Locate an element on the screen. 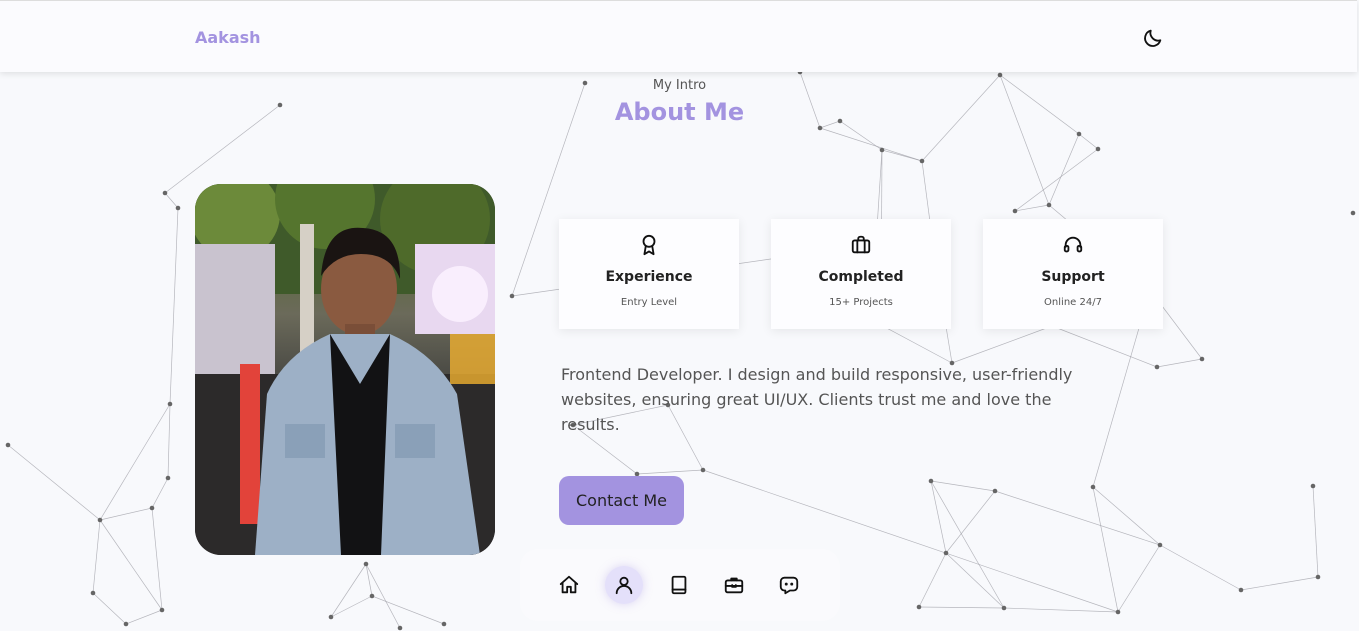 This screenshot has height=631, width=1359. card-title: Experience is located at coordinates (649, 277).